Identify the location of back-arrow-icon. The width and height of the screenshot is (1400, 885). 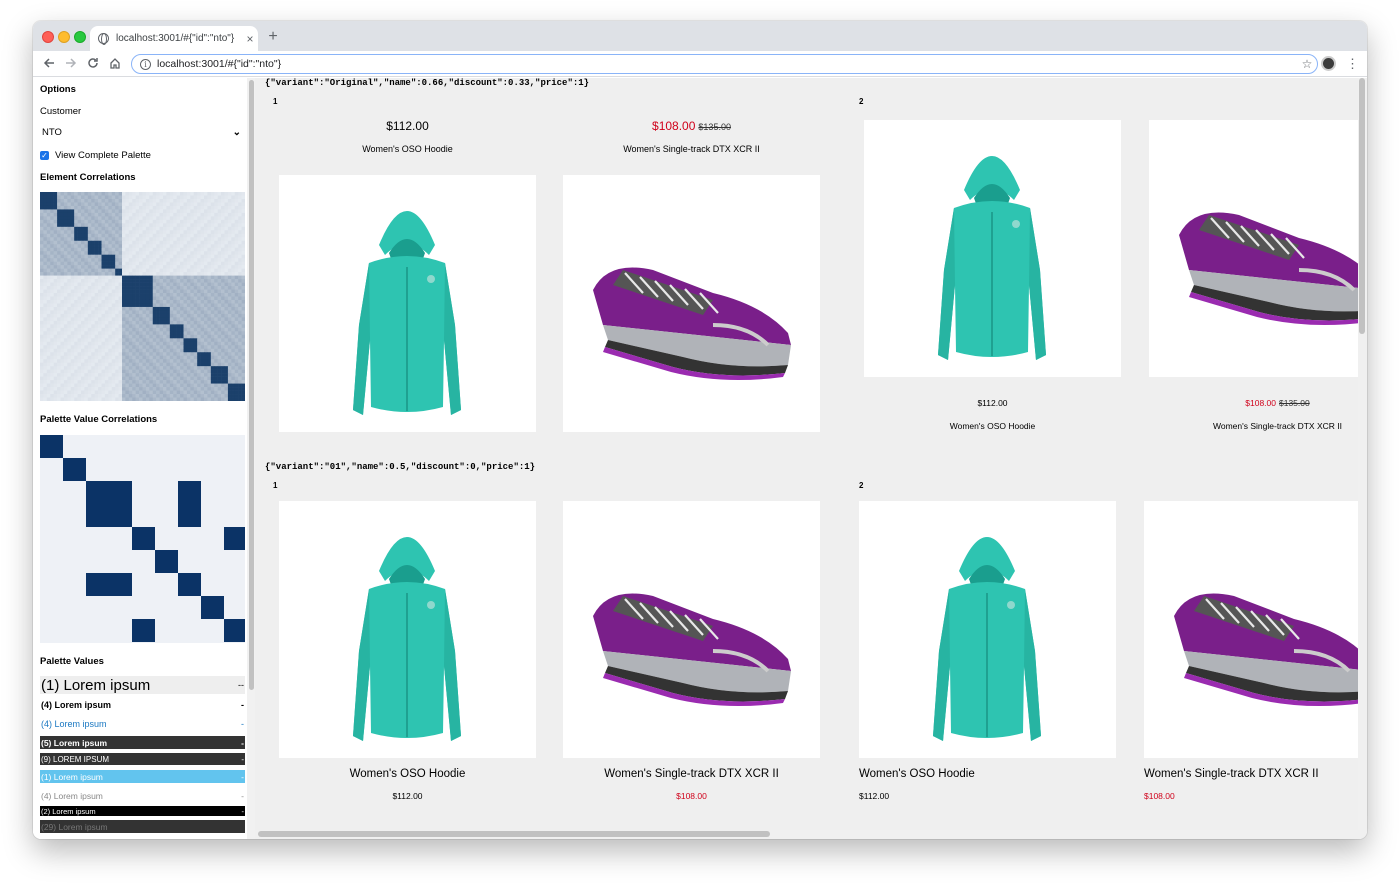
(49, 64).